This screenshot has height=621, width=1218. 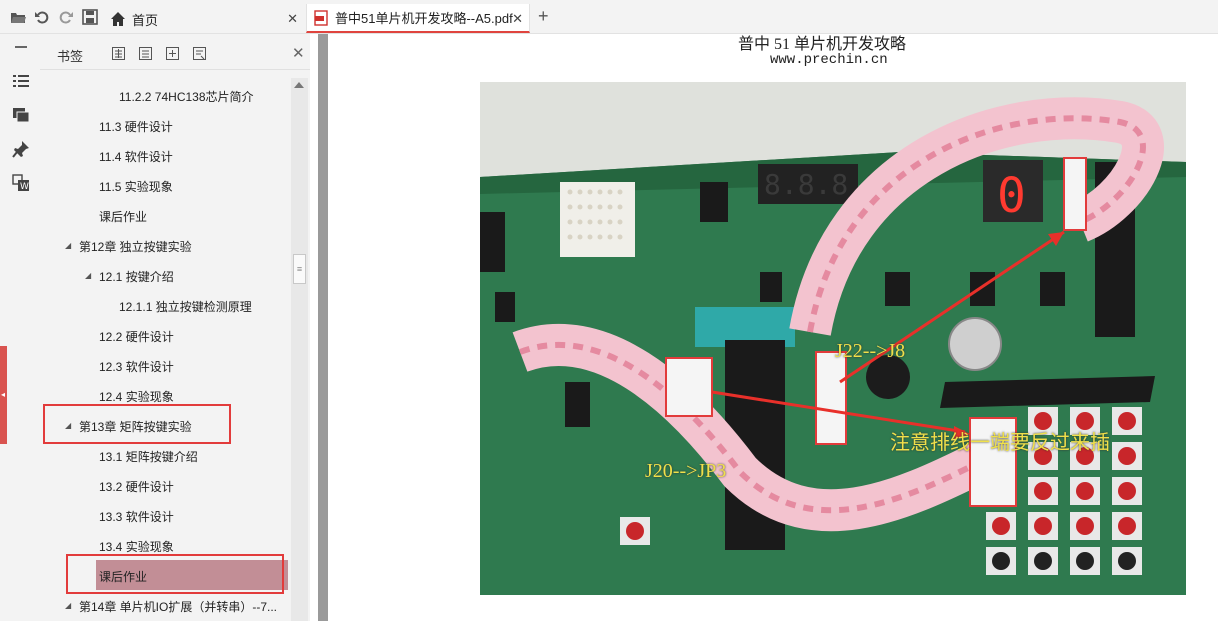 I want to click on bookmark-item: 11.5 实验现象, so click(x=166, y=185).